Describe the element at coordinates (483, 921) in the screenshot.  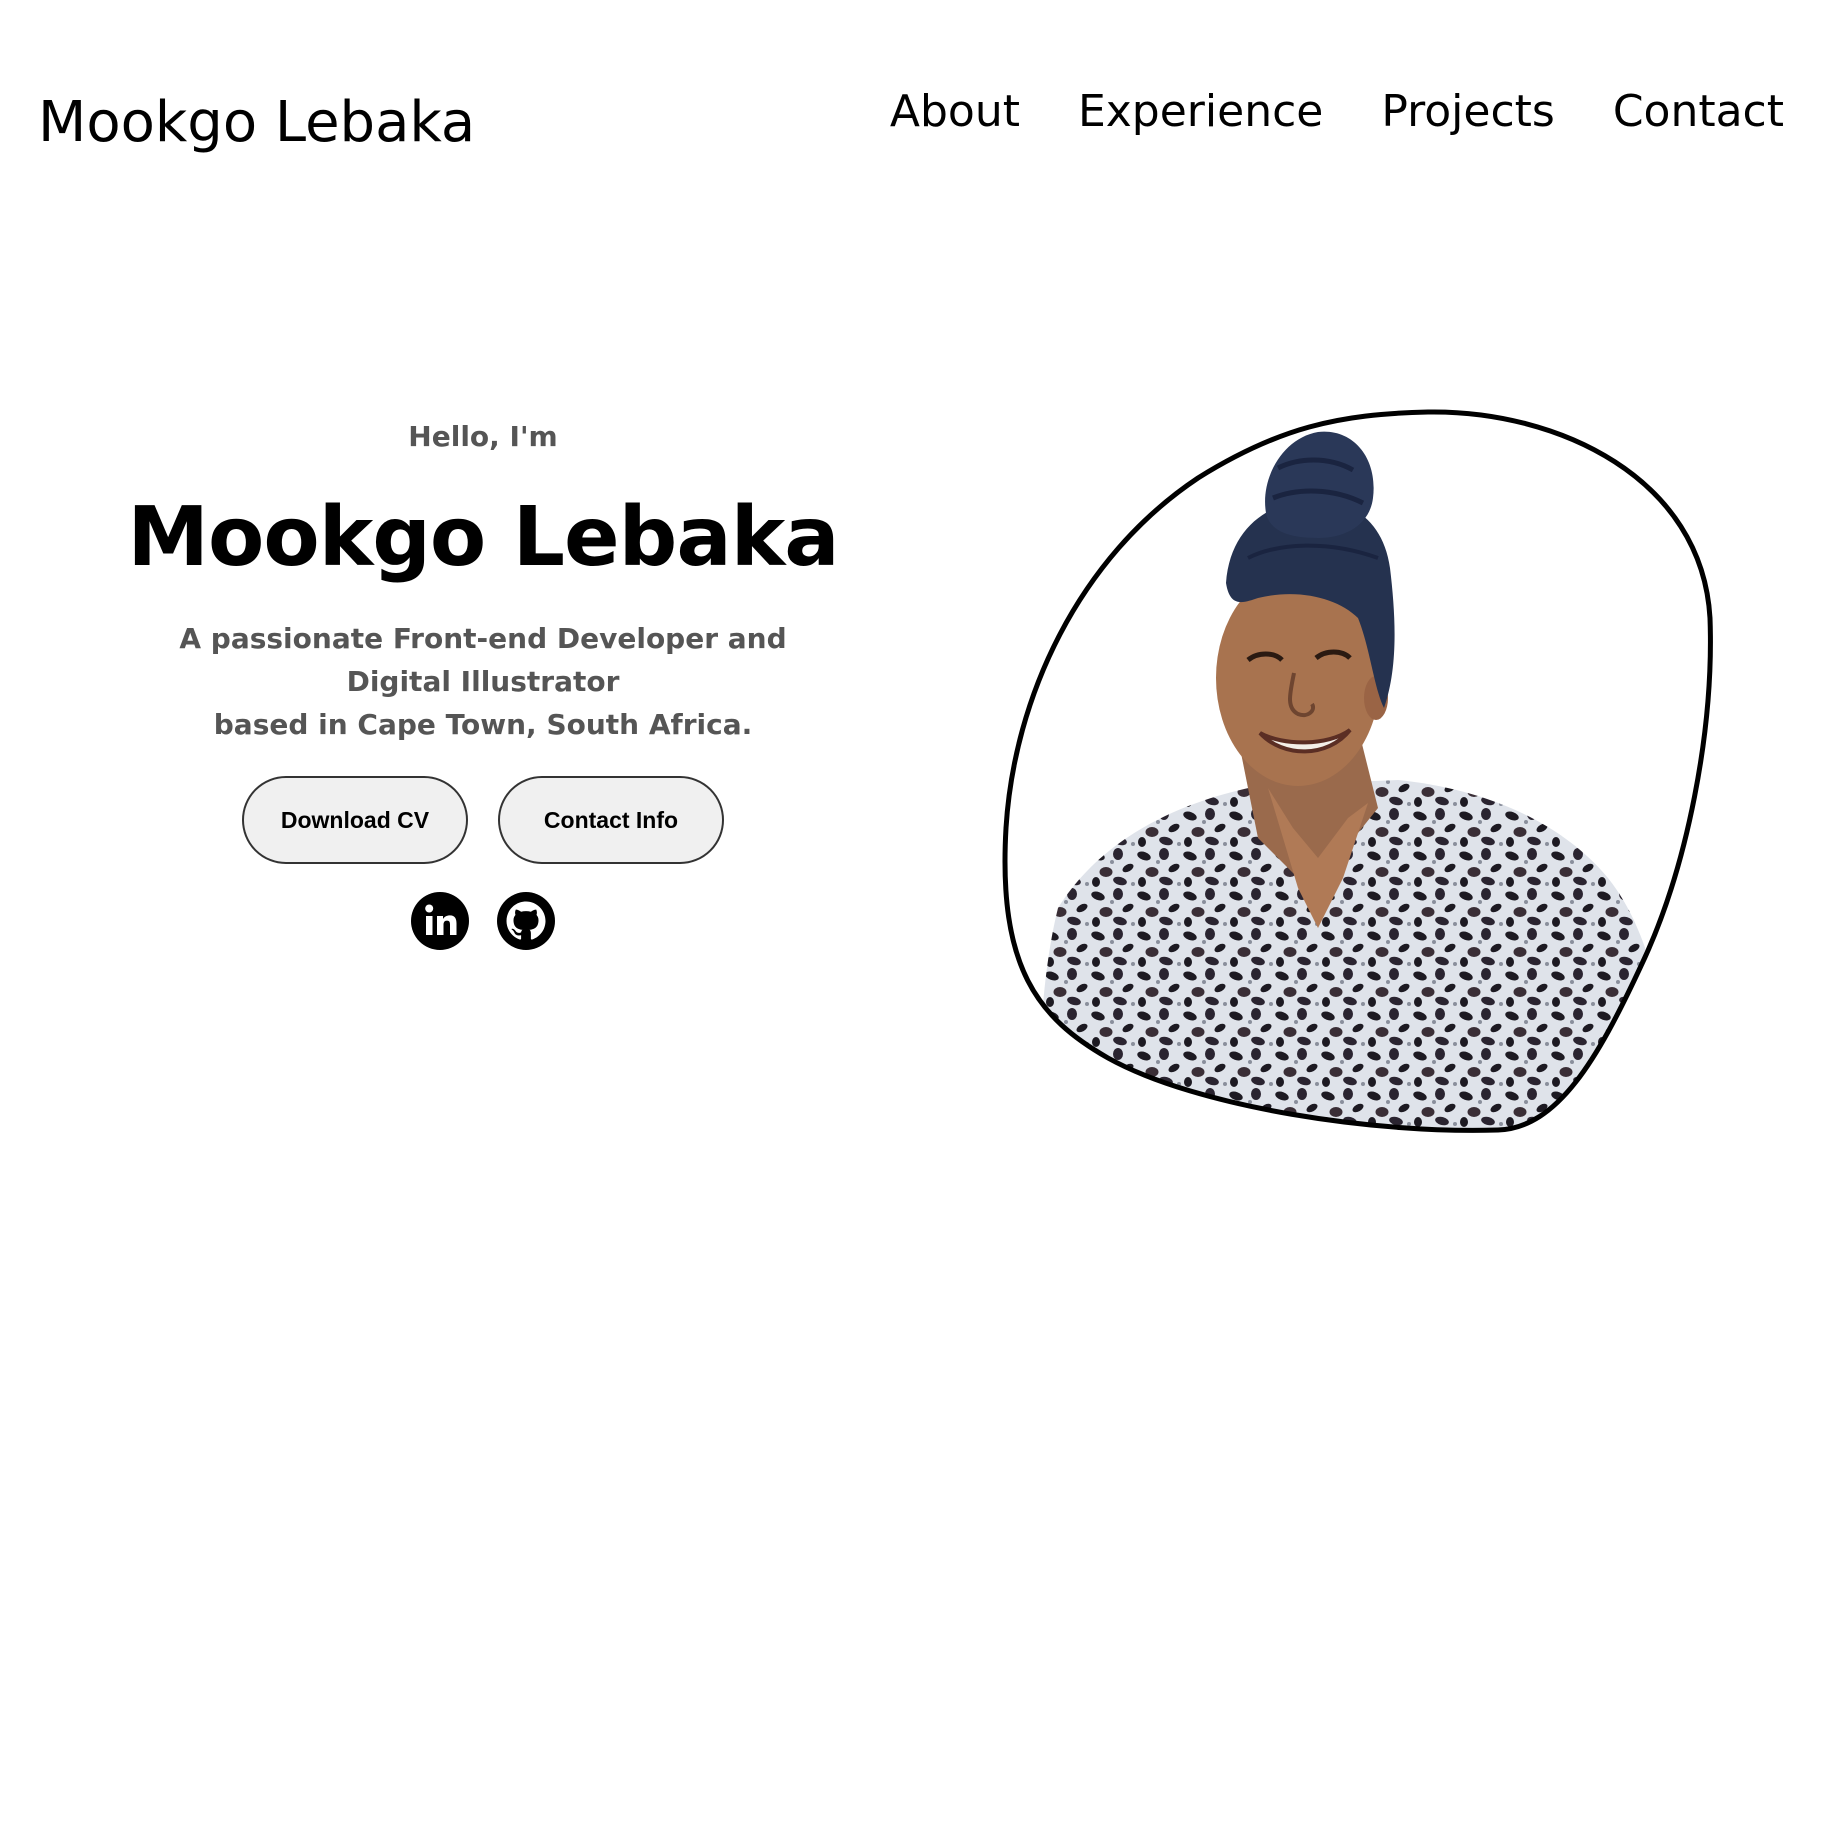
I see `social-links` at that location.